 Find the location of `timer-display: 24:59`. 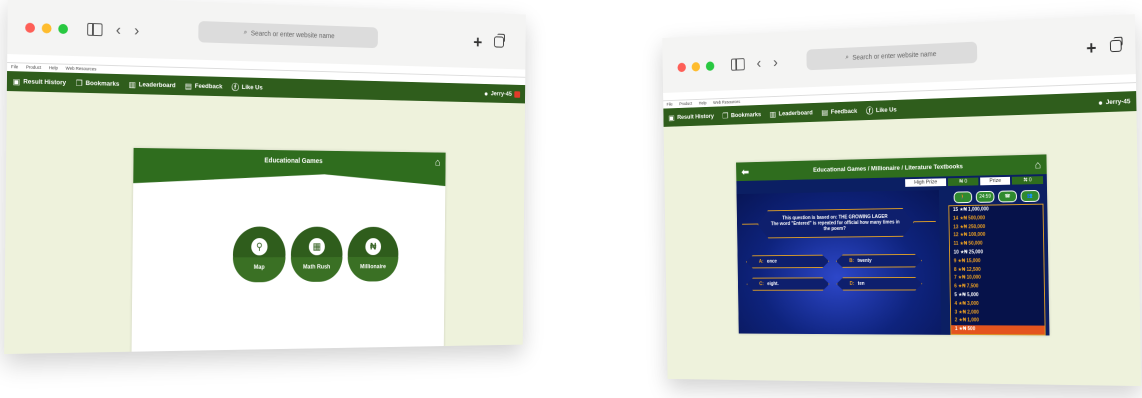

timer-display: 24:59 is located at coordinates (985, 196).